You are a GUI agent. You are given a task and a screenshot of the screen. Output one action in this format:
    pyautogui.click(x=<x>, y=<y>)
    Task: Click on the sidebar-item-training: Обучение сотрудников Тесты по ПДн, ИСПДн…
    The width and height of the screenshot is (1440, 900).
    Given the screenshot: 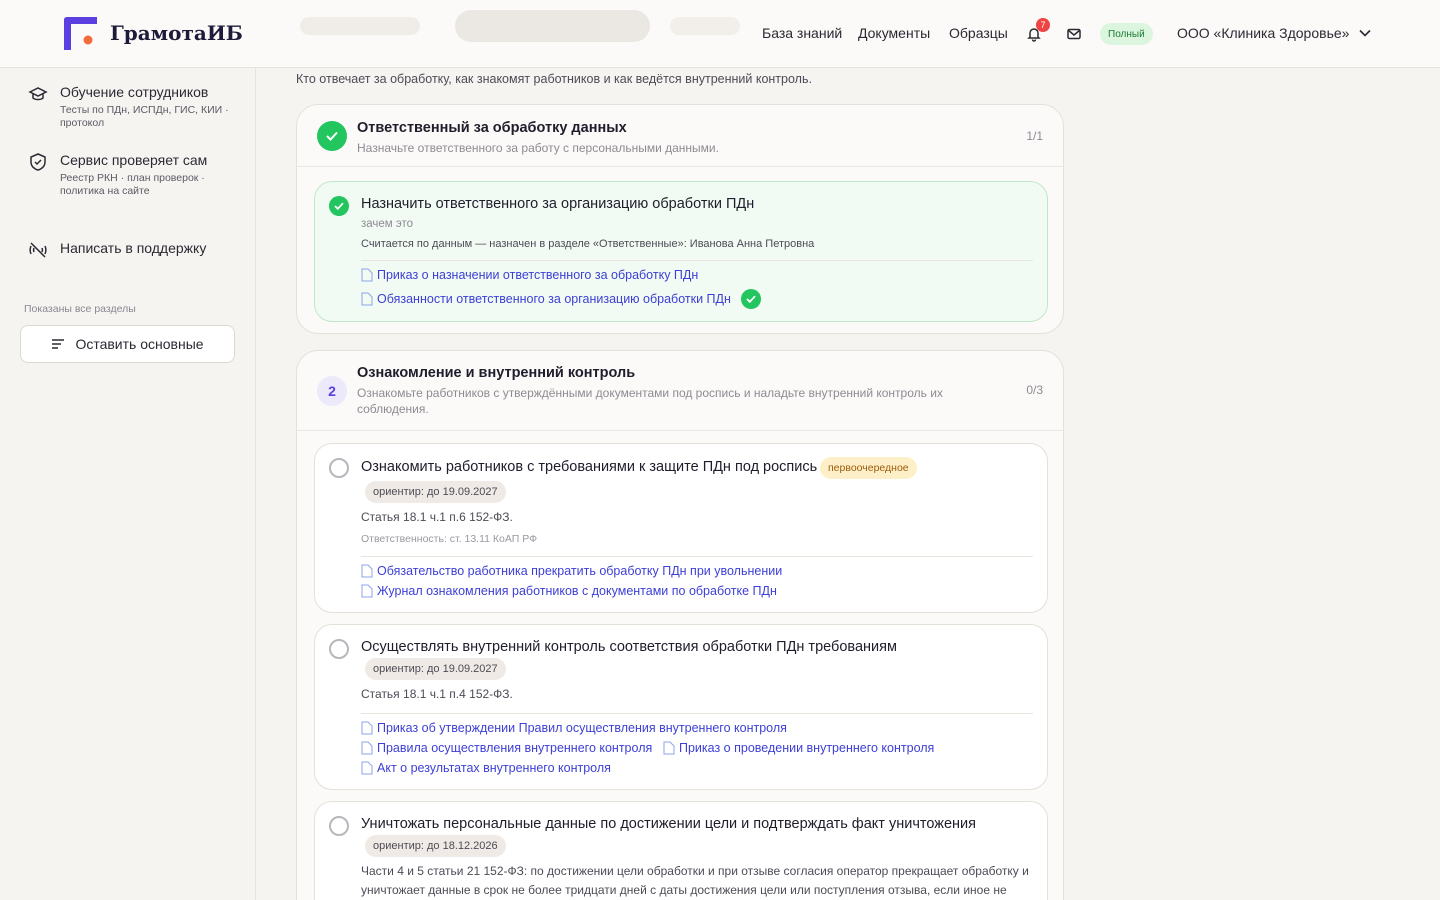 What is the action you would take?
    pyautogui.click(x=133, y=106)
    